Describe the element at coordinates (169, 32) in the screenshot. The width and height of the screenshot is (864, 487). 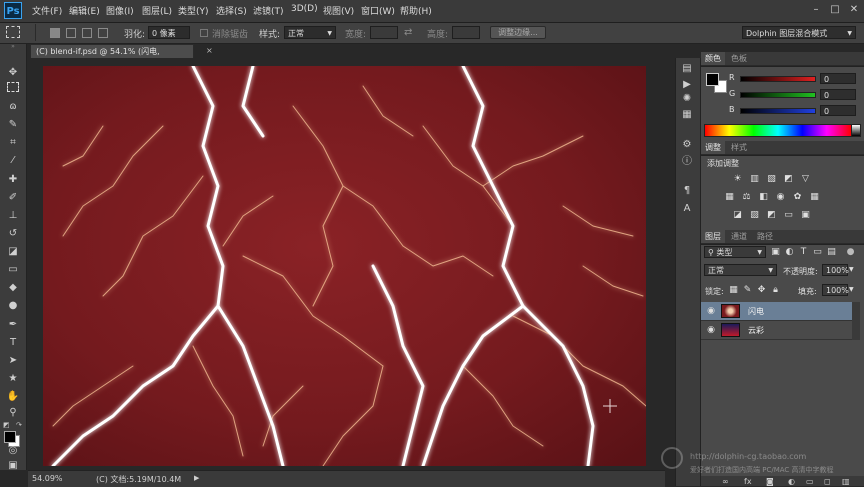
I see `feather-input: 0 像素` at that location.